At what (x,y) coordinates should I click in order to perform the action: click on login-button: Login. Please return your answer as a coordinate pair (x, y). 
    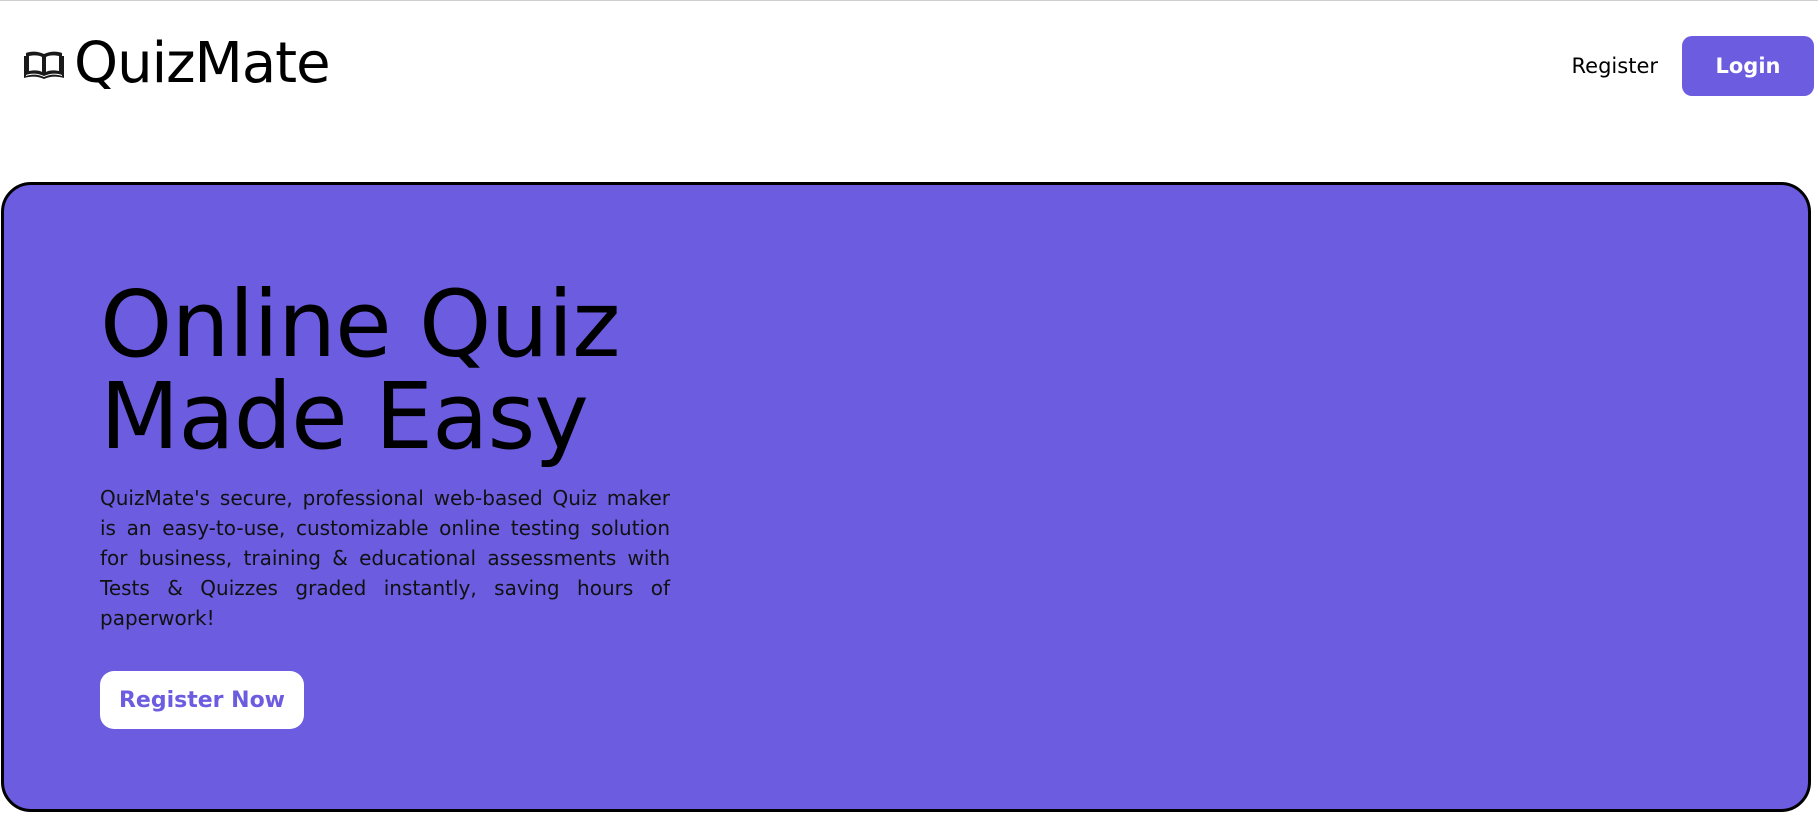
    Looking at the image, I should click on (1748, 66).